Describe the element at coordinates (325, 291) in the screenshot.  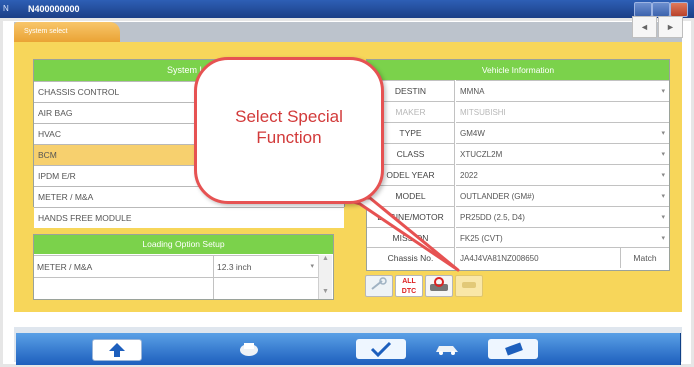
I see `scroll-down-icon: ▼` at that location.